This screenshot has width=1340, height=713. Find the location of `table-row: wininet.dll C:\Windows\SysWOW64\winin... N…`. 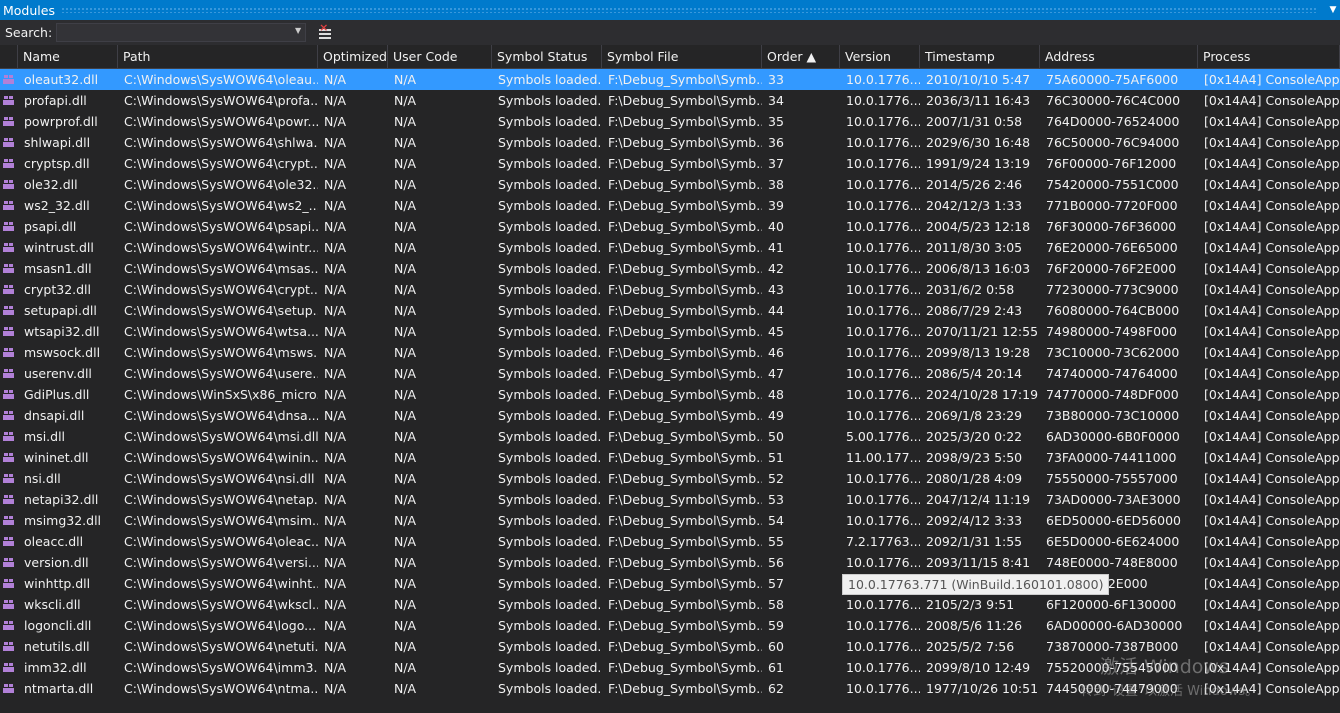

table-row: wininet.dll C:\Windows\SysWOW64\winin... N… is located at coordinates (670, 457).